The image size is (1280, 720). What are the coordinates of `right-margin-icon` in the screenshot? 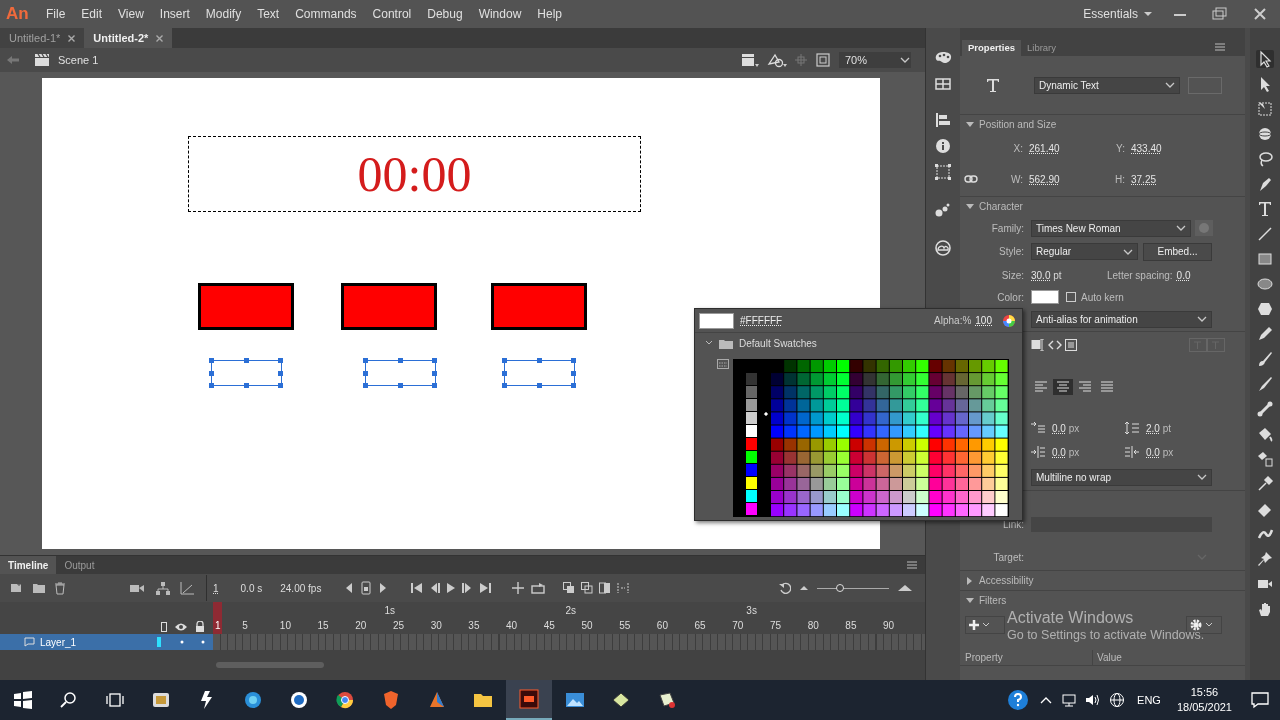 It's located at (1132, 452).